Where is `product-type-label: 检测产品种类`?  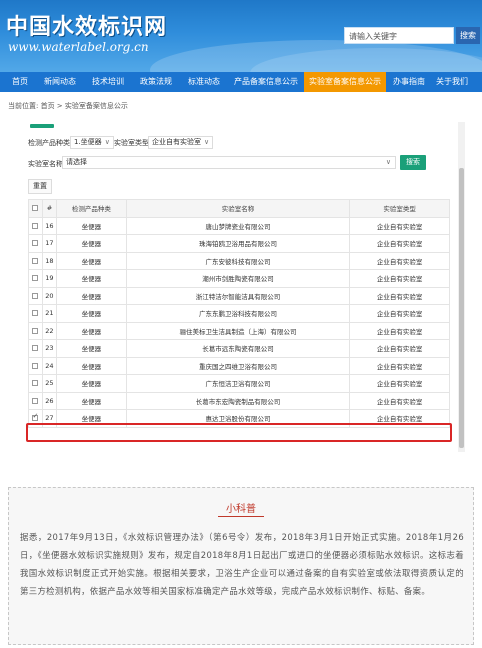
product-type-label: 检测产品种类 is located at coordinates (49, 143).